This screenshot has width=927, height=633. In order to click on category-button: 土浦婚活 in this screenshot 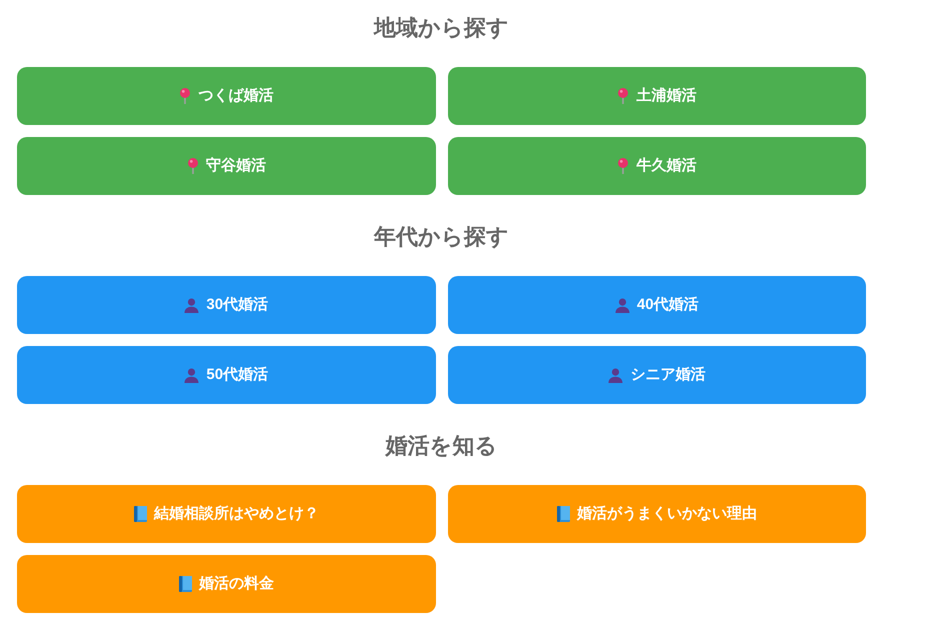, I will do `click(657, 96)`.